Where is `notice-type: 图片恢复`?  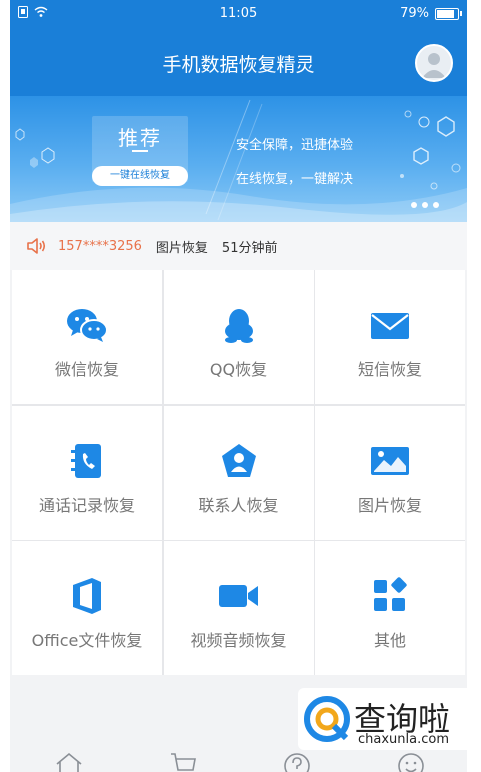
notice-type: 图片恢复 is located at coordinates (181, 248).